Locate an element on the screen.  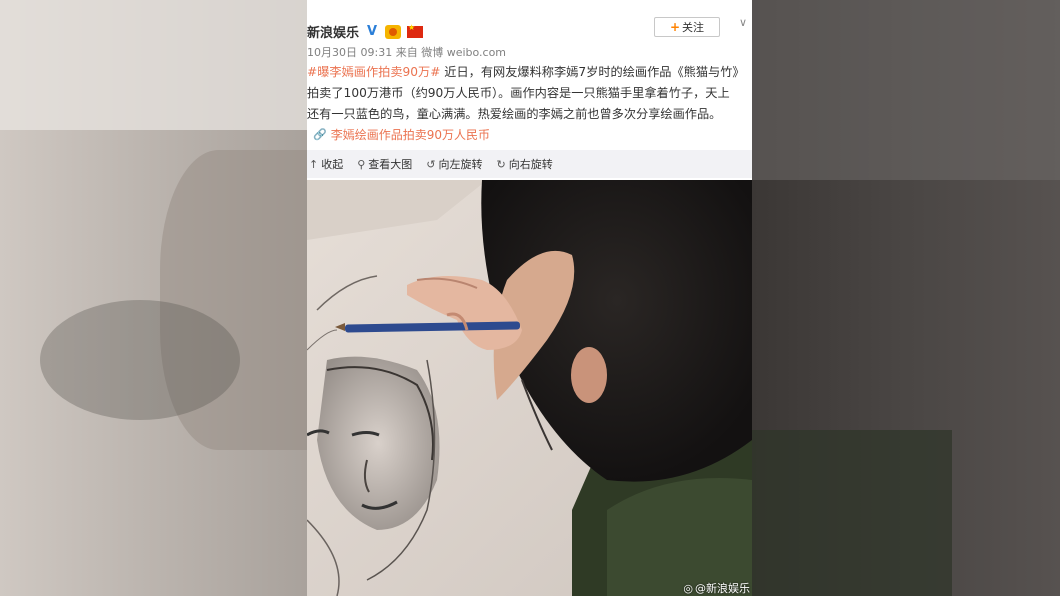
rotate-right-label: 向右旋转 is located at coordinates (530, 164).